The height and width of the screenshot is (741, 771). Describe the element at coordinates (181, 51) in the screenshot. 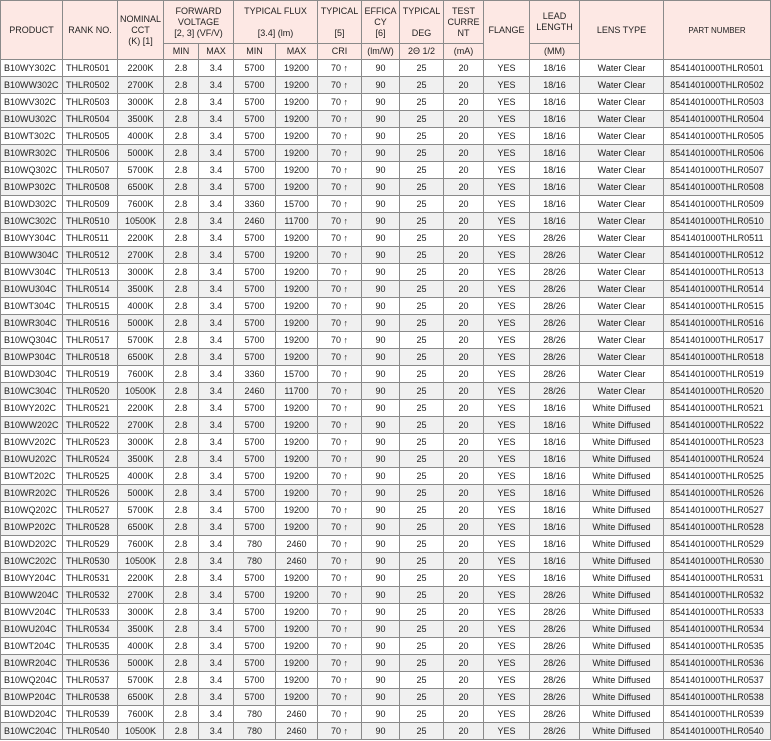

I see `header-vf-min: MIN` at that location.